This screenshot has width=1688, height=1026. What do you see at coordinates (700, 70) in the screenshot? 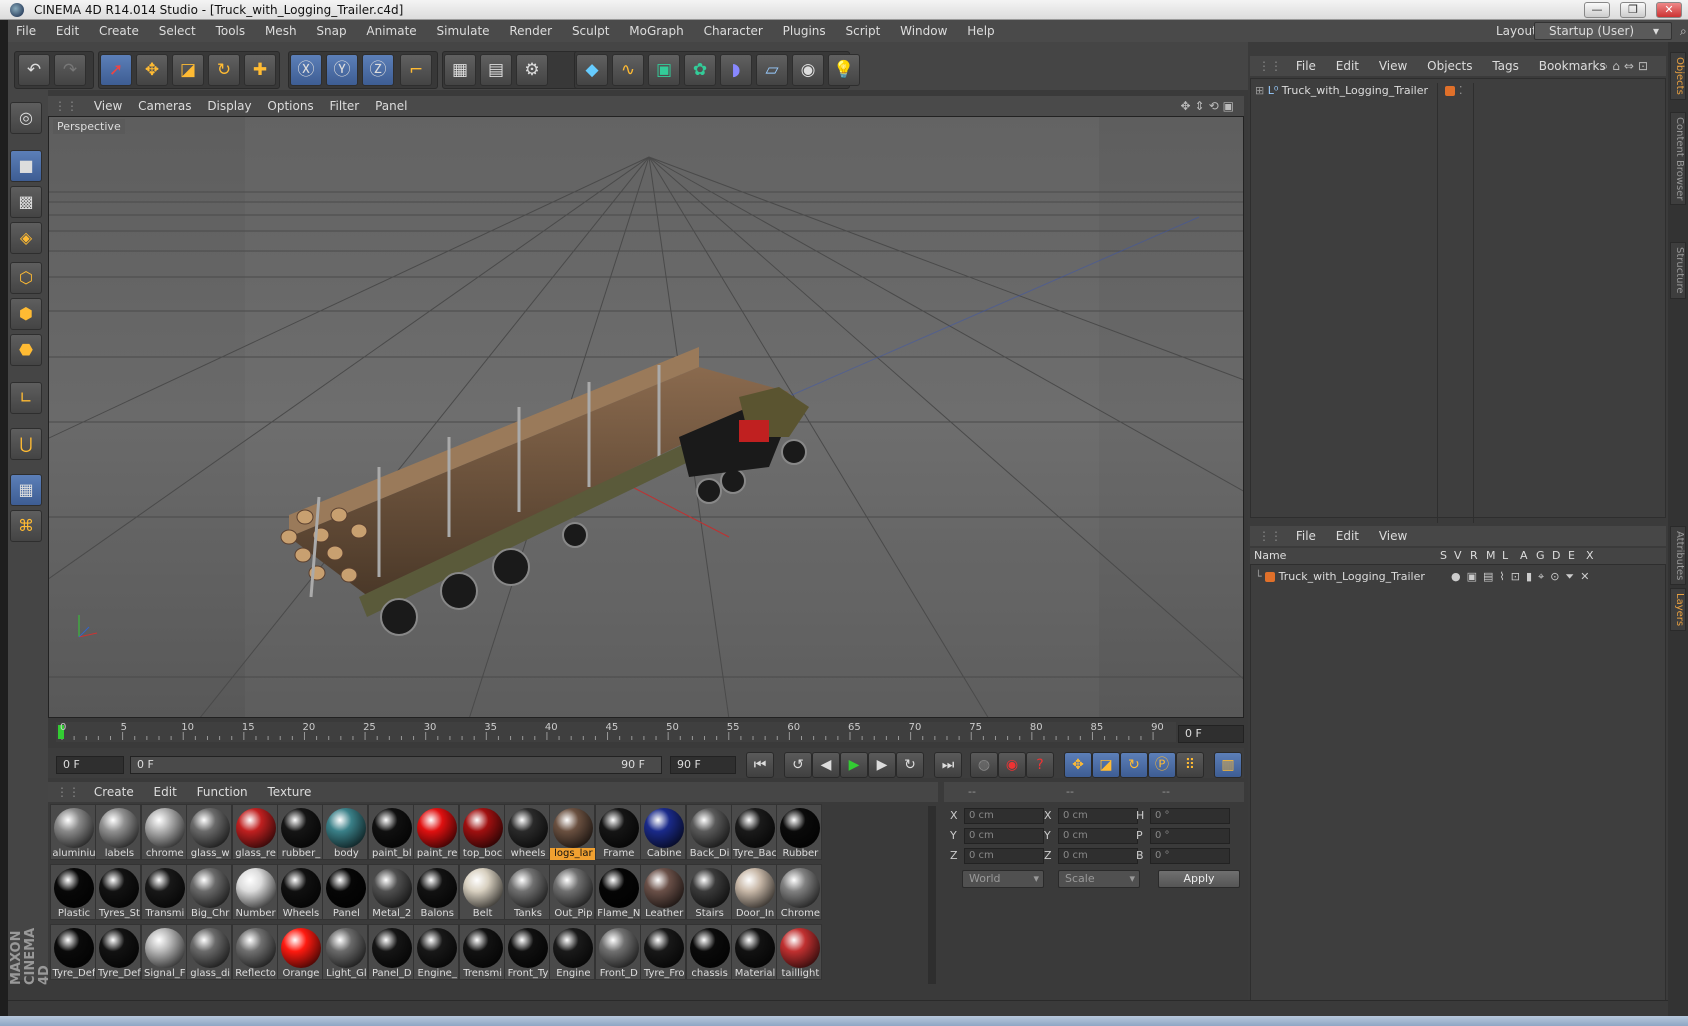
I see `mograph-cloner-icon: ✿` at bounding box center [700, 70].